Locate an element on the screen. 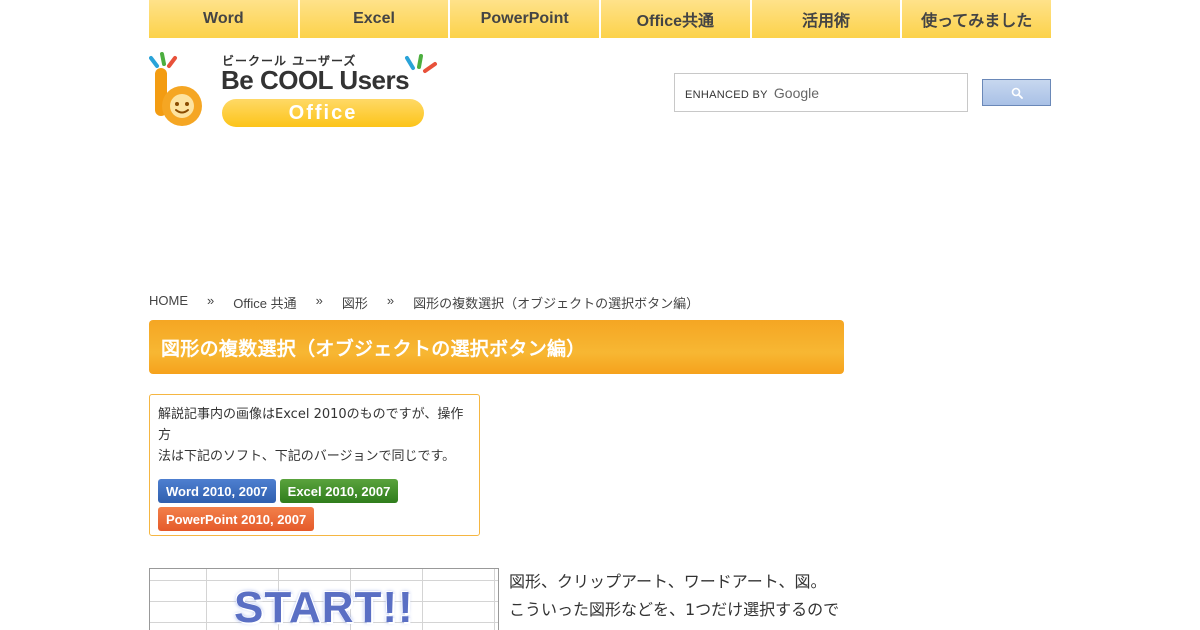 The height and width of the screenshot is (630, 1200). page-title-bar: 図形の複数選択（オブジェクトの選択ボタン編） is located at coordinates (496, 347).